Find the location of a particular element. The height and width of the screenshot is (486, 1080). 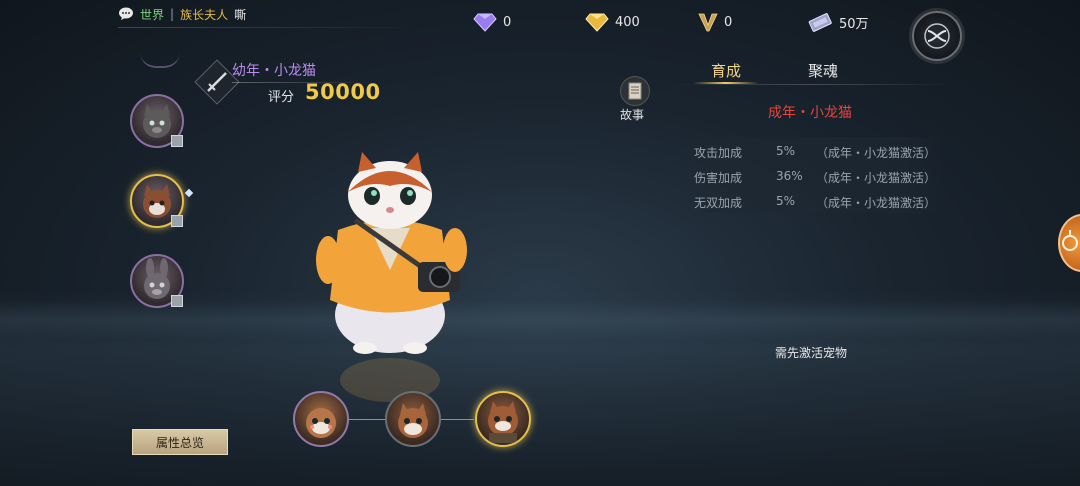

currency-v-badge: 0 is located at coordinates (715, 22).